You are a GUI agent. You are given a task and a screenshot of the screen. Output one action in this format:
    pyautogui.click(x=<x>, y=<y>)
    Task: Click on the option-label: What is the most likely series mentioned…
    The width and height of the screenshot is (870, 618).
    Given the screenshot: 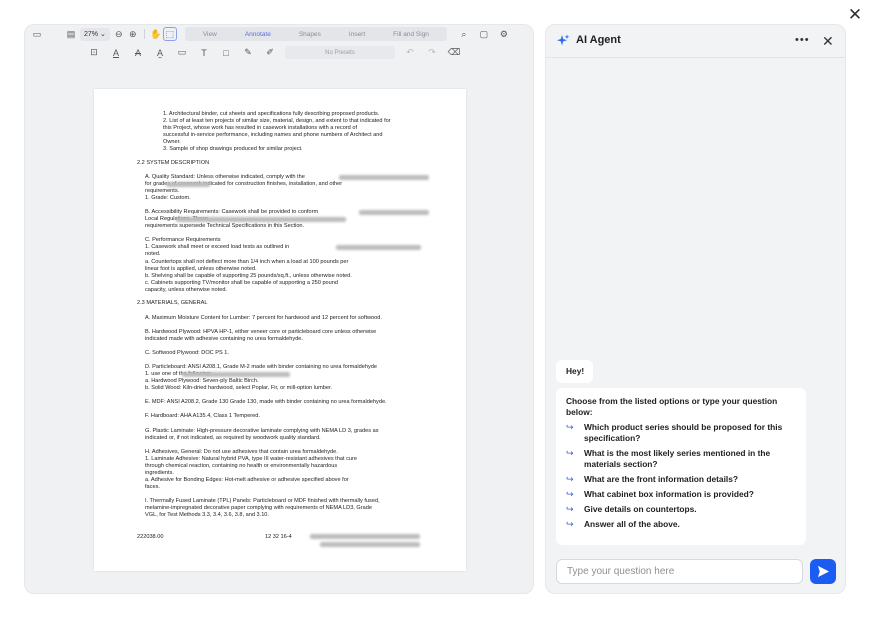 What is the action you would take?
    pyautogui.click(x=677, y=458)
    